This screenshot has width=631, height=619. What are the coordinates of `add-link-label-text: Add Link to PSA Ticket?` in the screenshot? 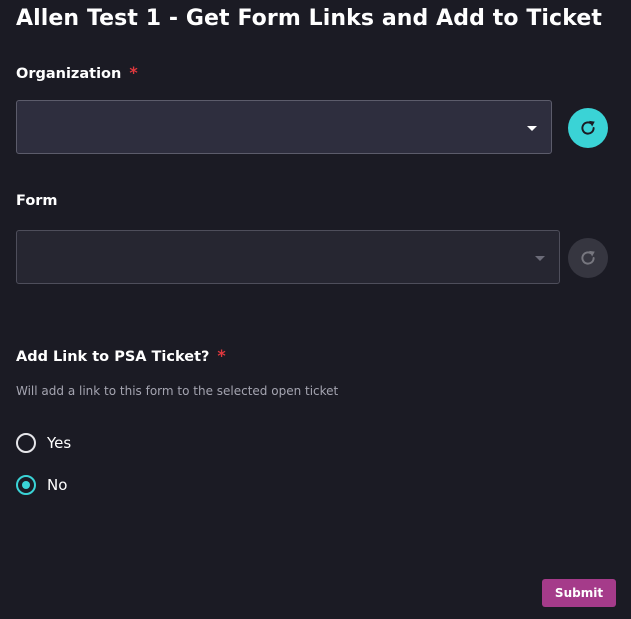 It's located at (113, 357).